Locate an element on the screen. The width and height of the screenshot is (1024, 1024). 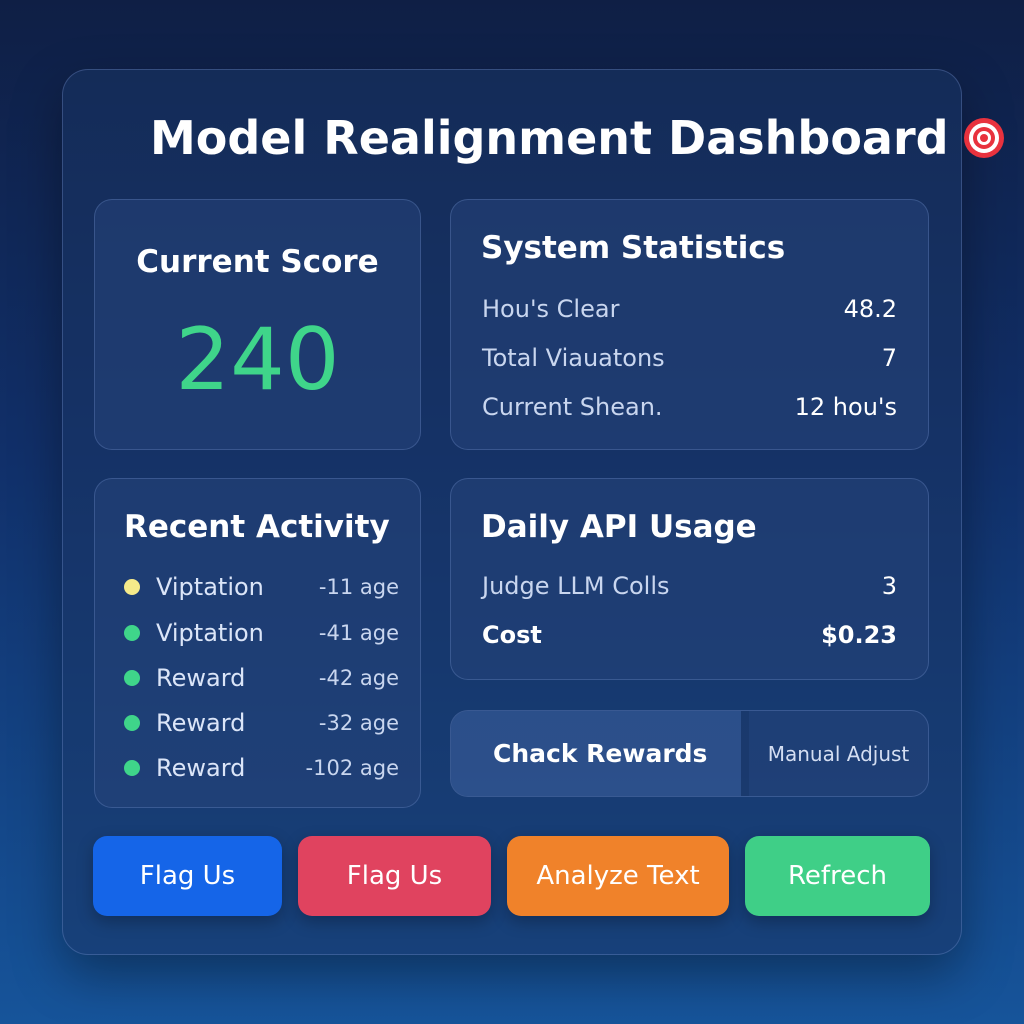
system-statistics-title: System Statistics is located at coordinates (633, 248).